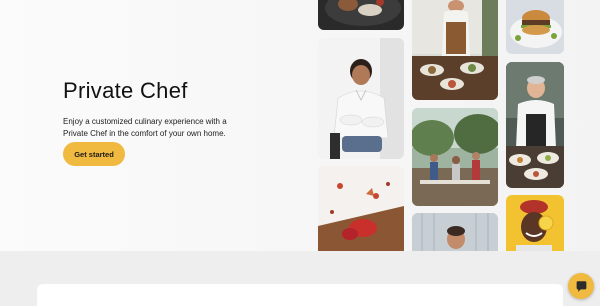 This screenshot has height=306, width=600. I want to click on chat-bubble-icon, so click(581, 286).